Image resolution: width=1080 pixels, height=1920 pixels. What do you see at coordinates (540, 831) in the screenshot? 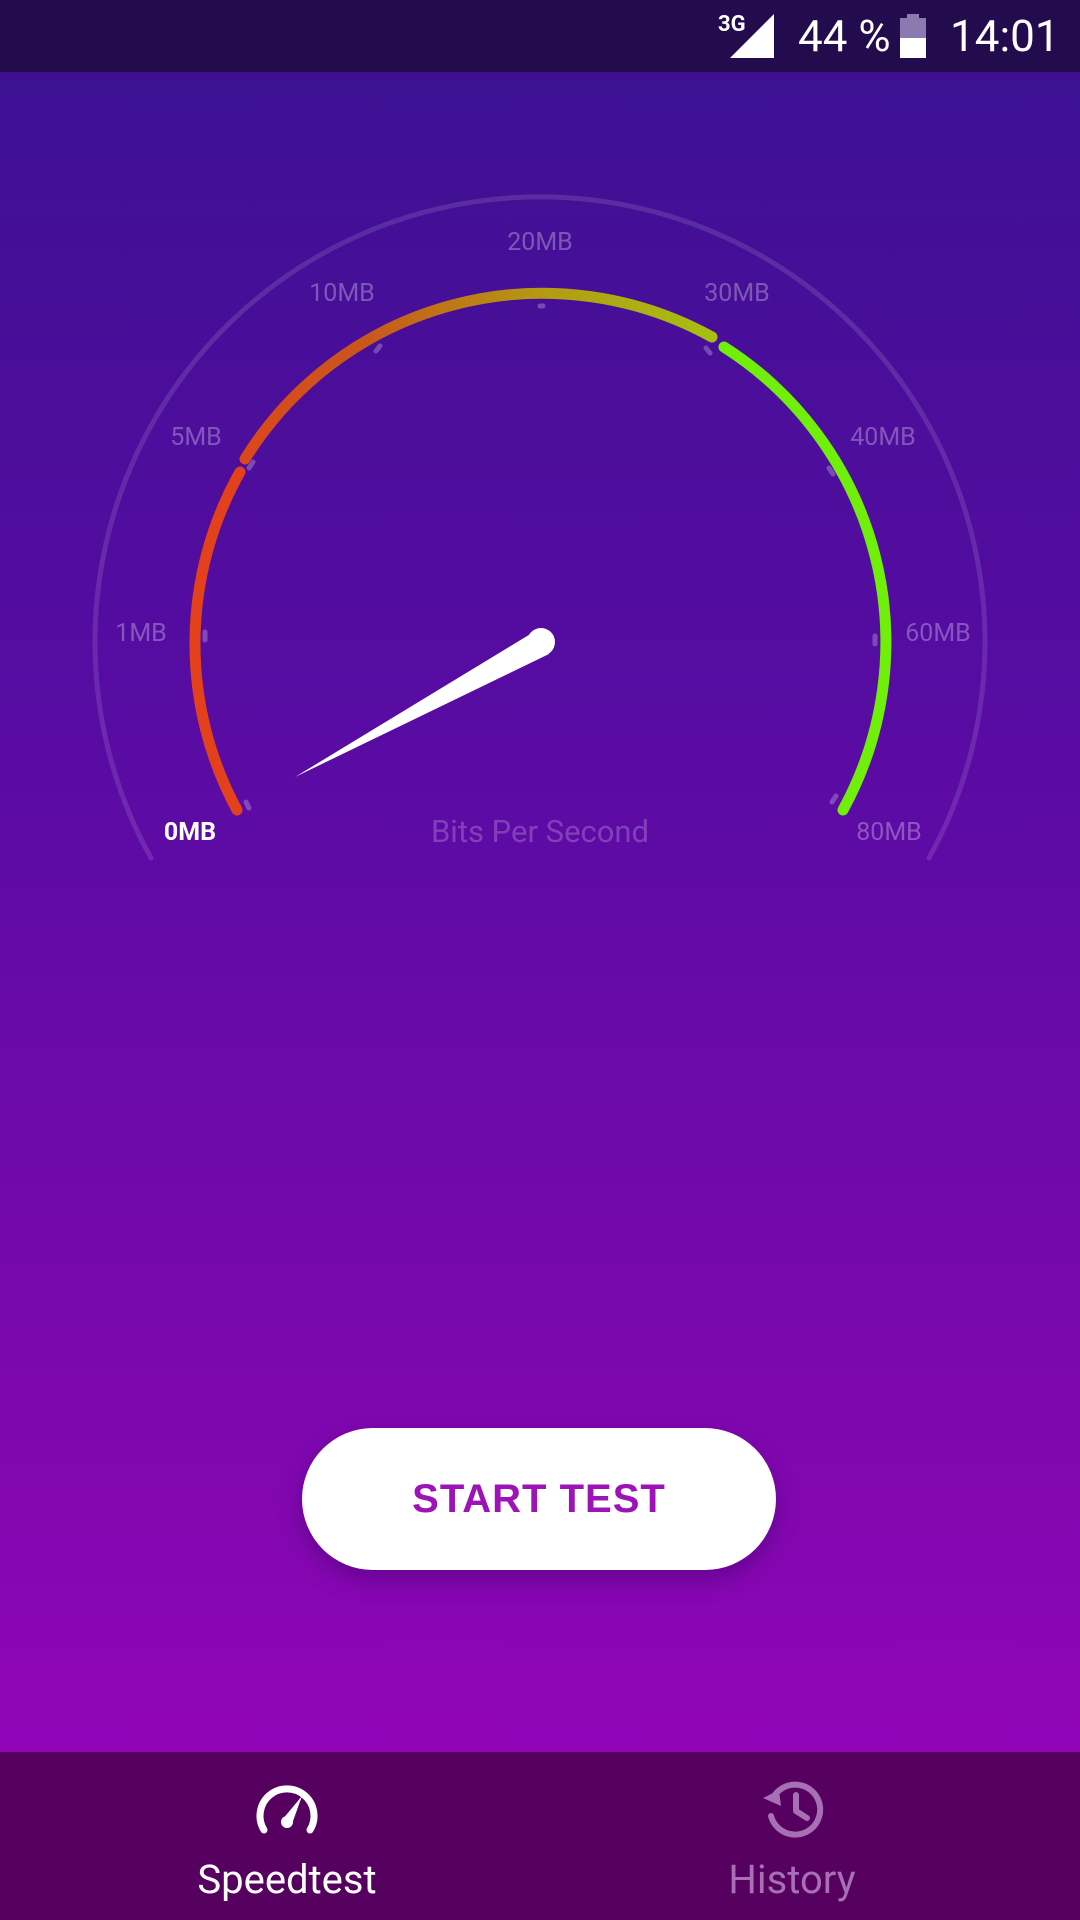
I see `gauge-unit-label: Bits Per Second` at bounding box center [540, 831].